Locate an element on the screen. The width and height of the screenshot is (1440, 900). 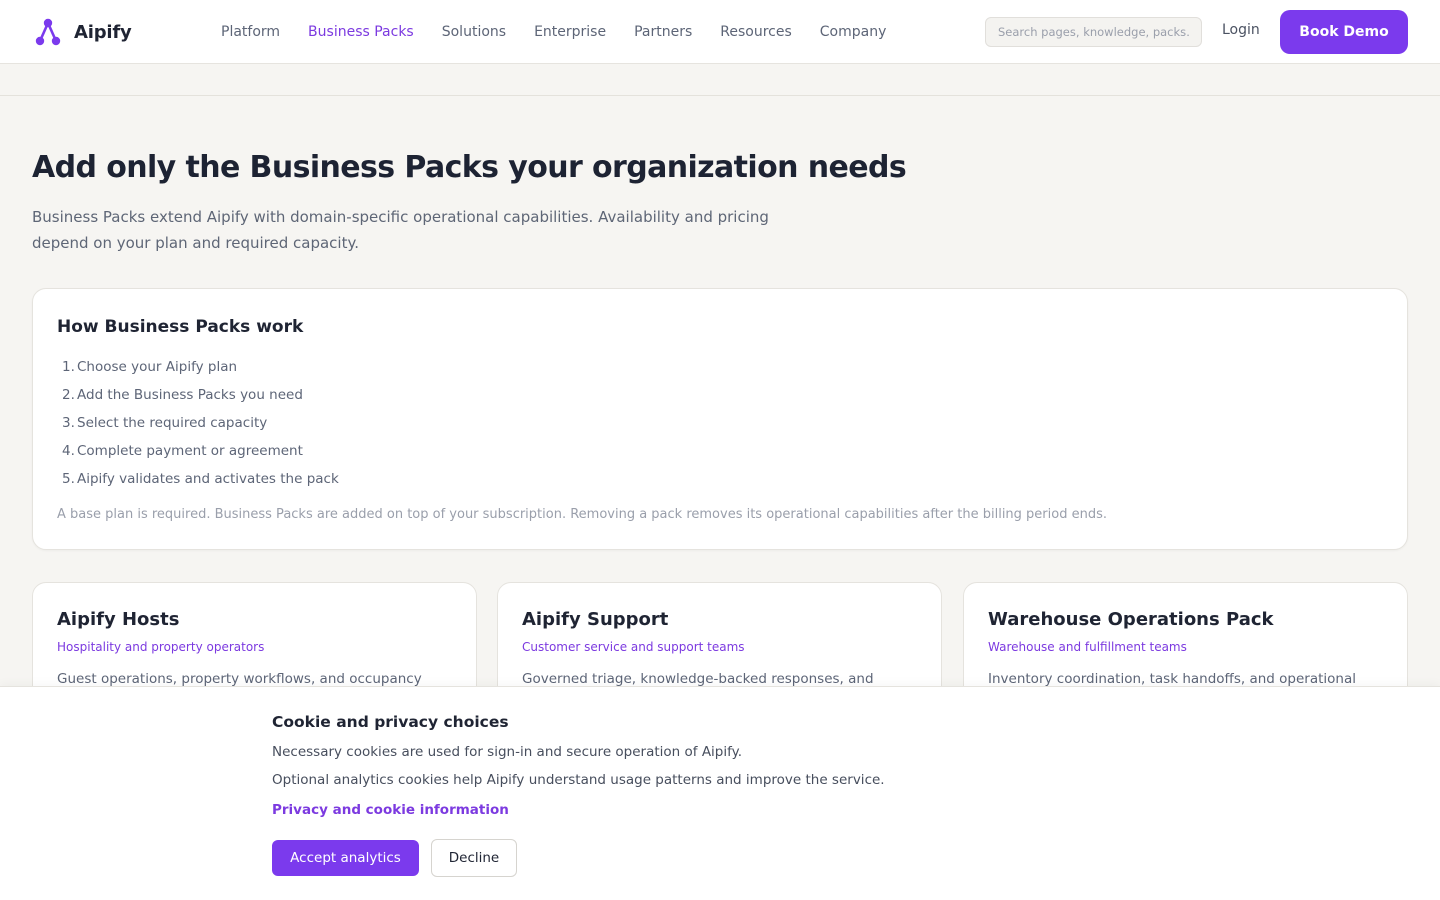
book-demo-button: Book Demo is located at coordinates (1344, 32).